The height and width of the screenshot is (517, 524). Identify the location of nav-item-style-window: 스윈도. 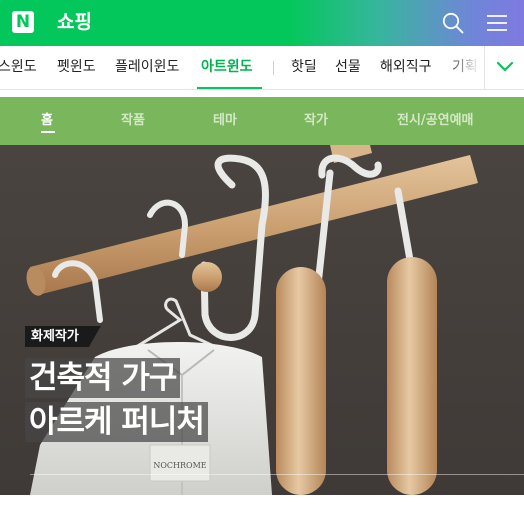
(18, 67).